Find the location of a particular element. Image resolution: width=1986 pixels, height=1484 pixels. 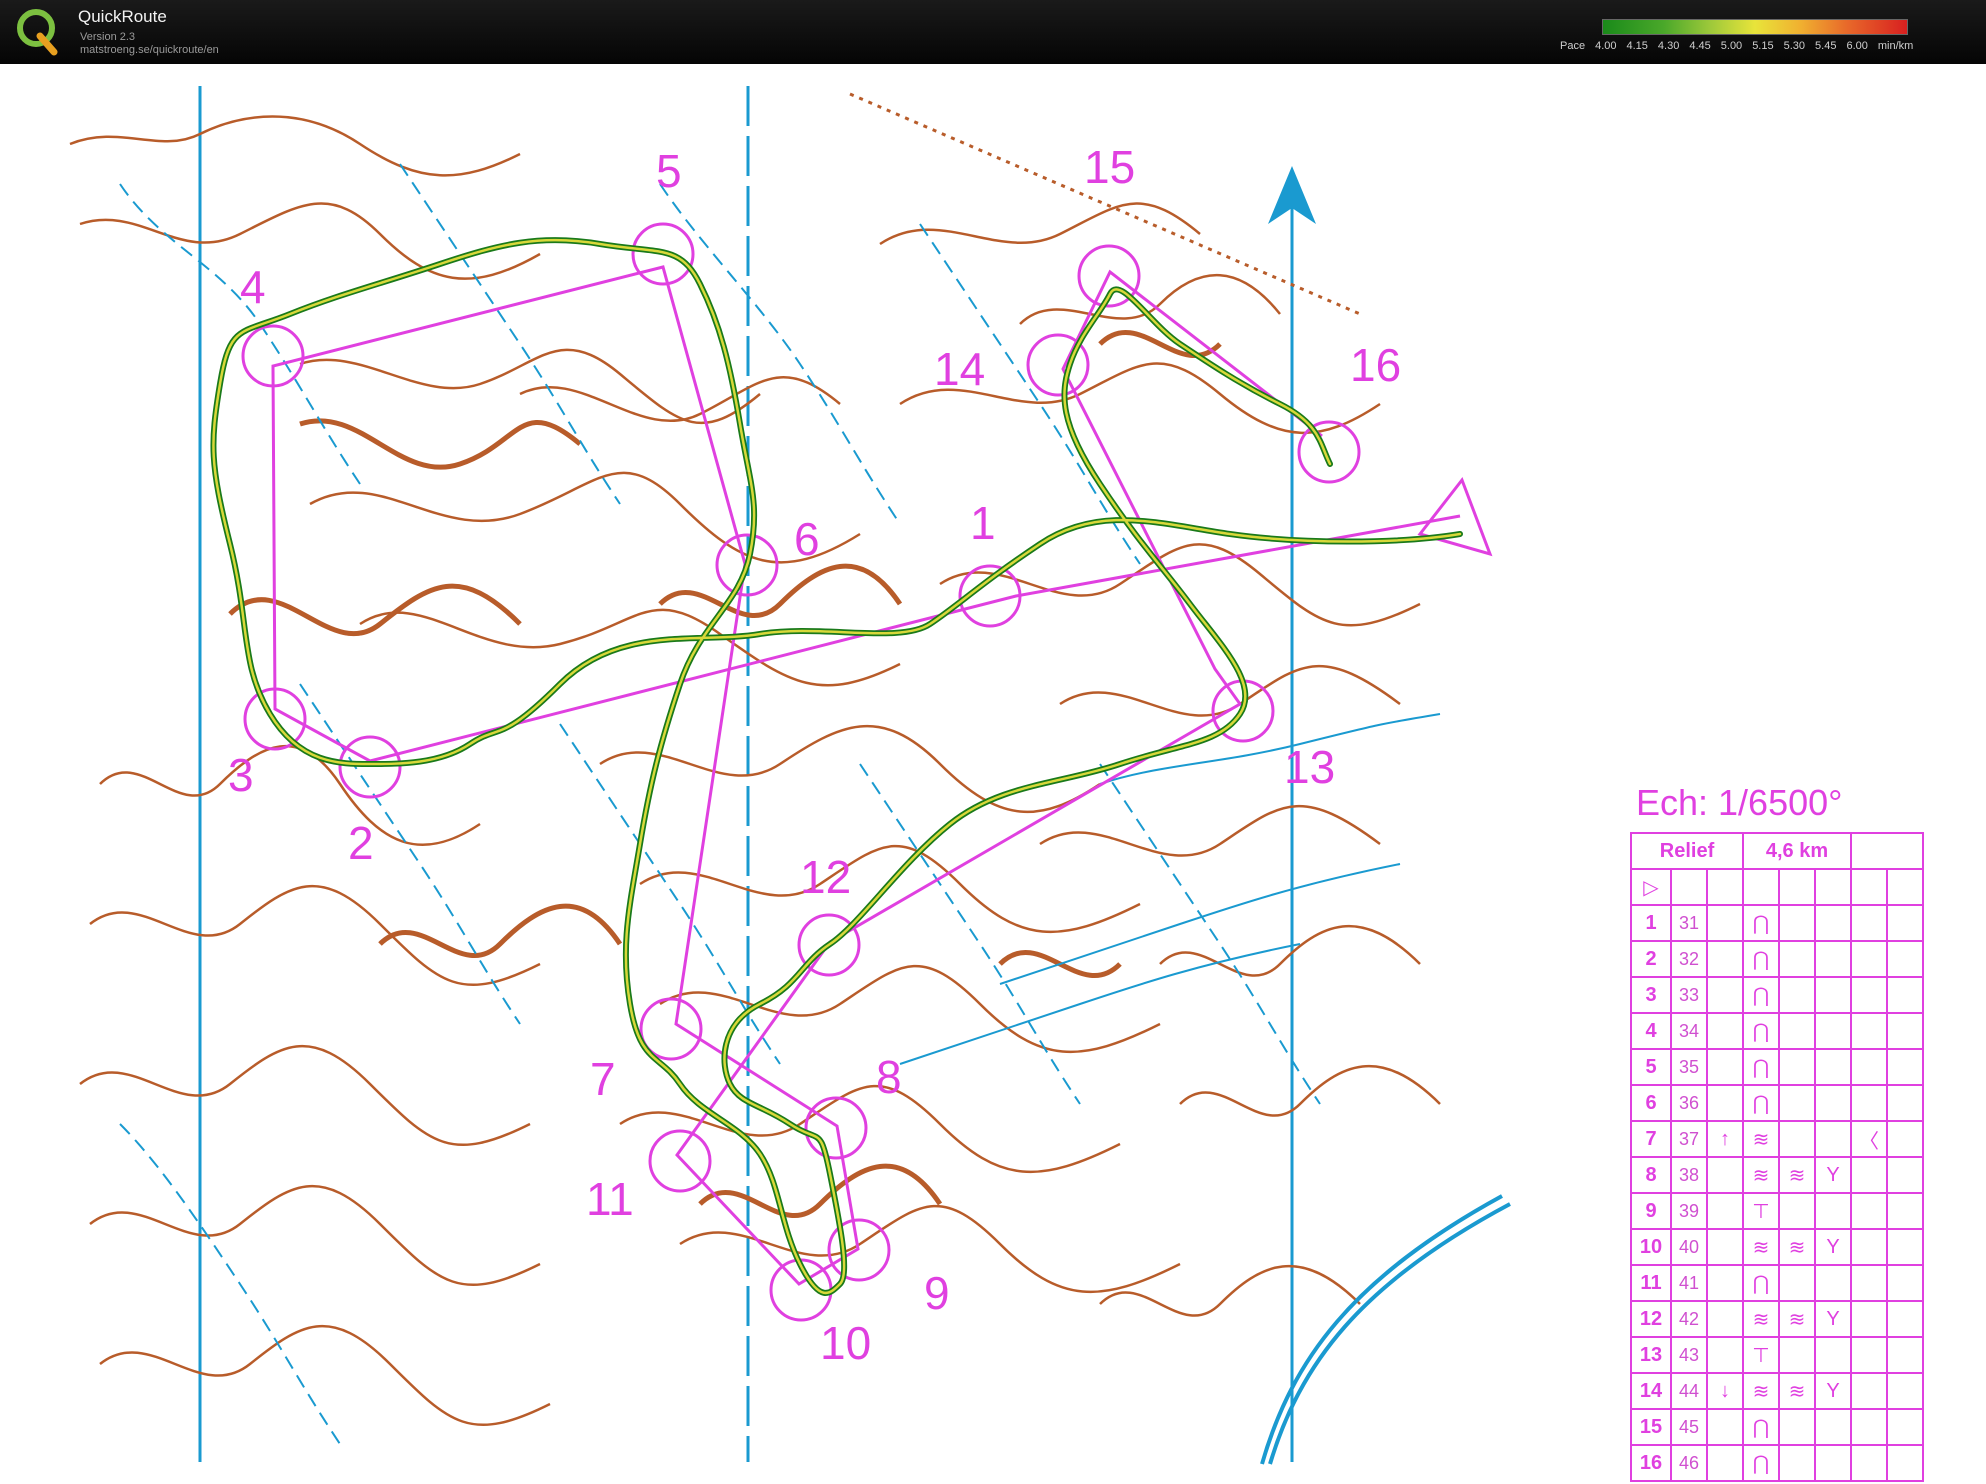

control-label-14: 14 is located at coordinates (960, 369).